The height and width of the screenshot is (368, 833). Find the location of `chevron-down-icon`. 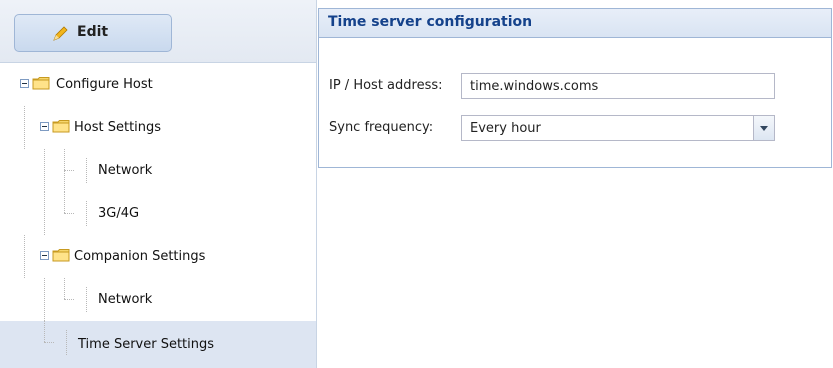

chevron-down-icon is located at coordinates (763, 128).